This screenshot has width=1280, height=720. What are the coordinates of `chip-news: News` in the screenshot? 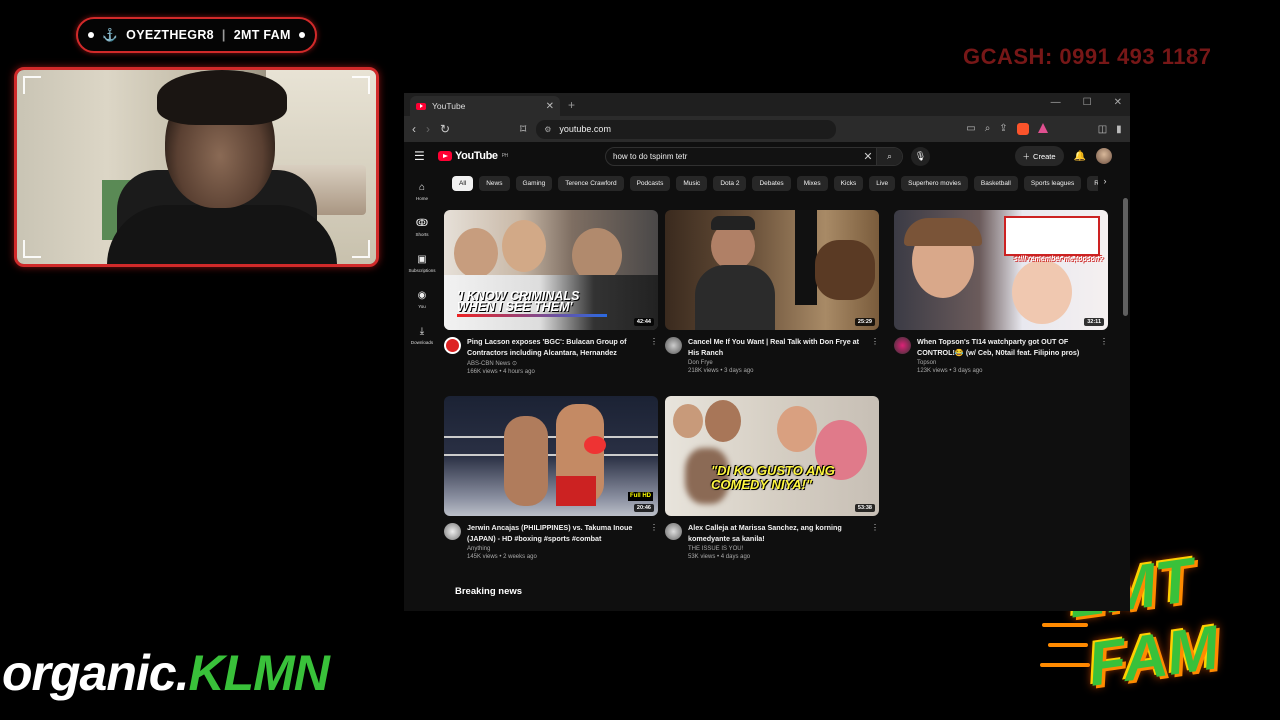 It's located at (494, 183).